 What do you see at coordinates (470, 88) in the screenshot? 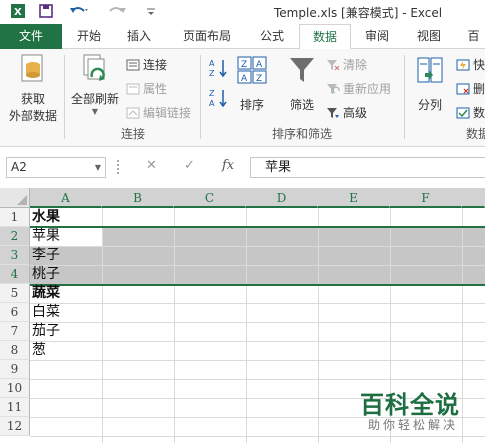
I see `remove-duplicates-button: 删` at bounding box center [470, 88].